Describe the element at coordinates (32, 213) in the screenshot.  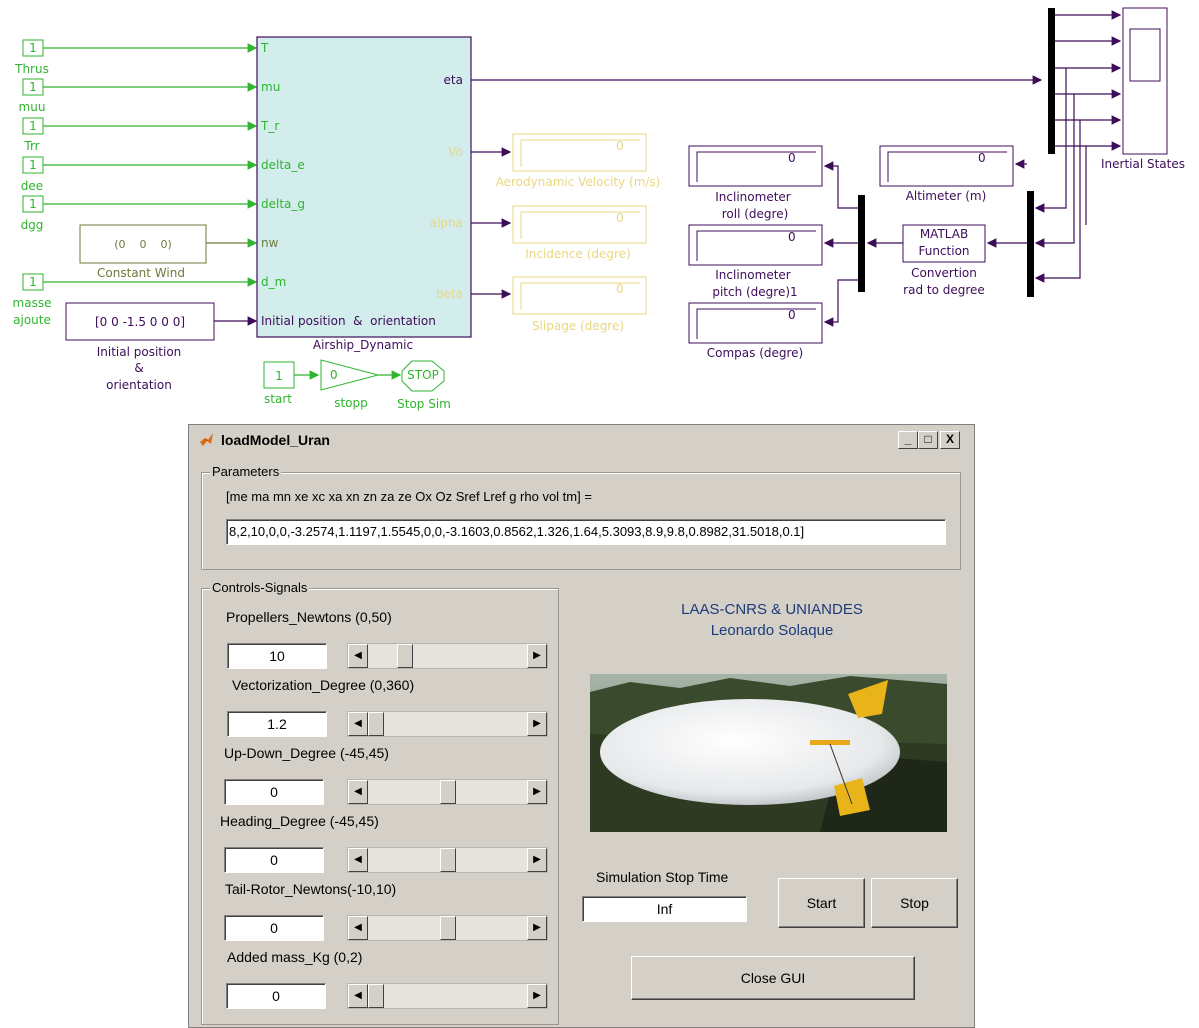
I see `constant-dgg: 1 dgg` at that location.